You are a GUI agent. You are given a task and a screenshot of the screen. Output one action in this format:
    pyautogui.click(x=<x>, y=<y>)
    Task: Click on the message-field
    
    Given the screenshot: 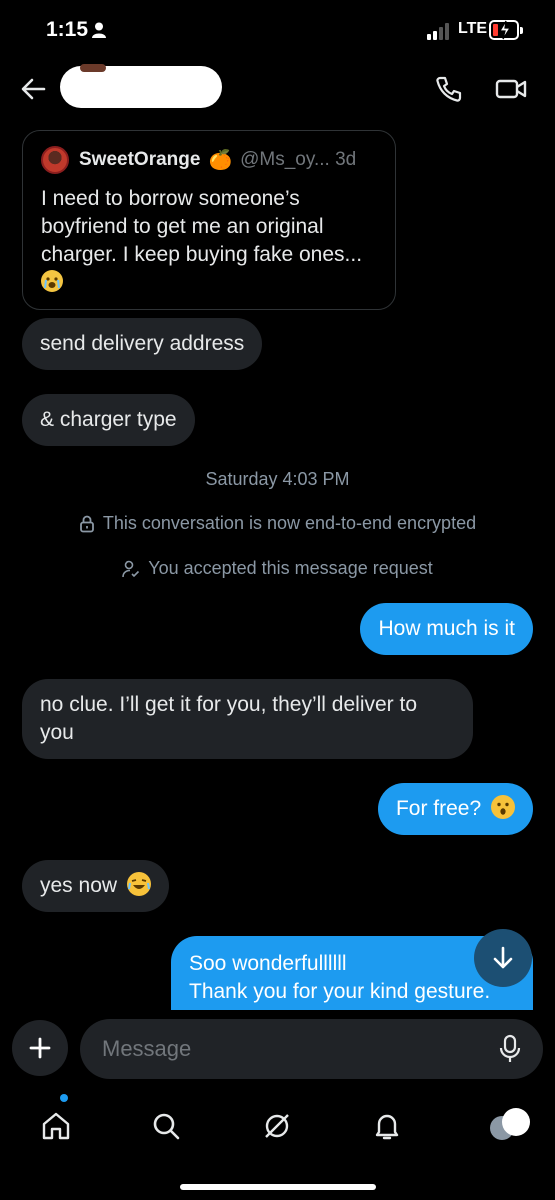 What is the action you would take?
    pyautogui.click(x=311, y=1049)
    